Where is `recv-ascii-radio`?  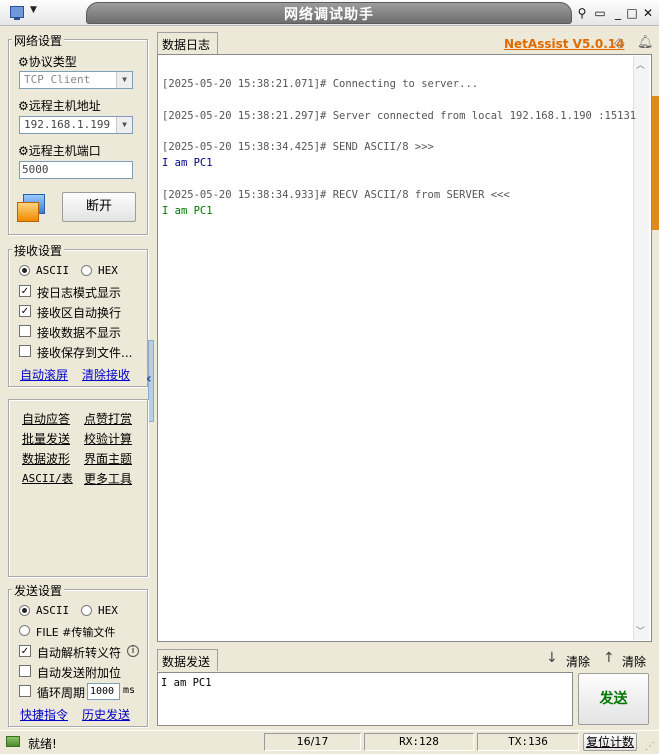 recv-ascii-radio is located at coordinates (24, 270).